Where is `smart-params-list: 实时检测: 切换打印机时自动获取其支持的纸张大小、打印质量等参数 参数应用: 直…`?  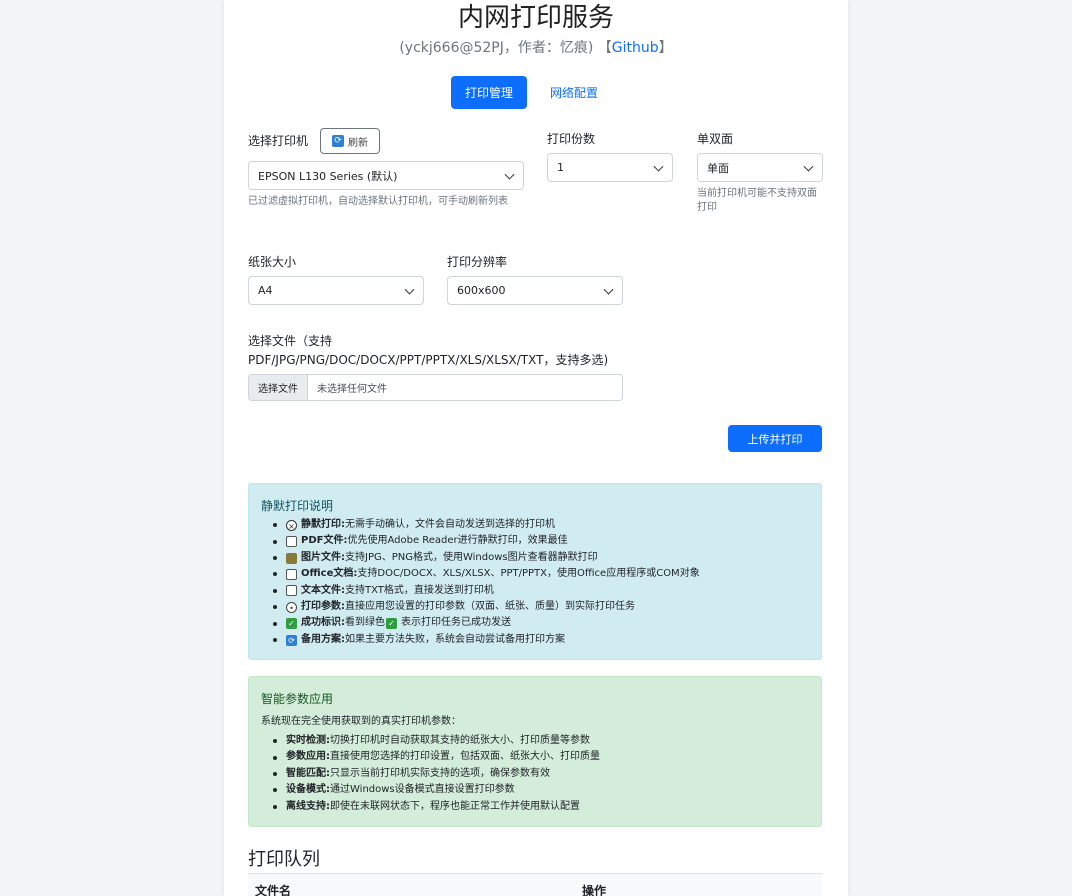
smart-params-list: 实时检测: 切换打印机时自动获取其支持的纸张大小、打印质量等参数 参数应用: 直… is located at coordinates (436, 774).